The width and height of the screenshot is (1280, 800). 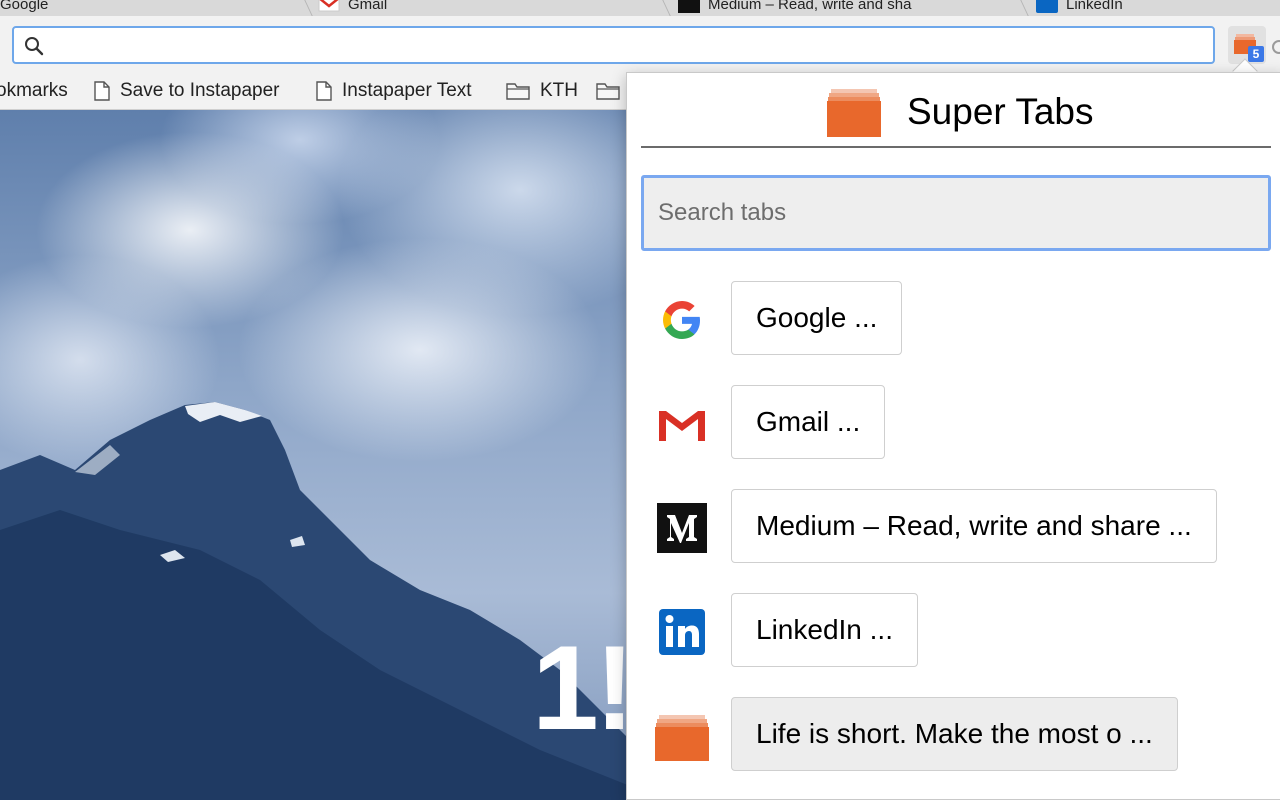 I want to click on bookmark-label: Instapaper Text, so click(x=407, y=90).